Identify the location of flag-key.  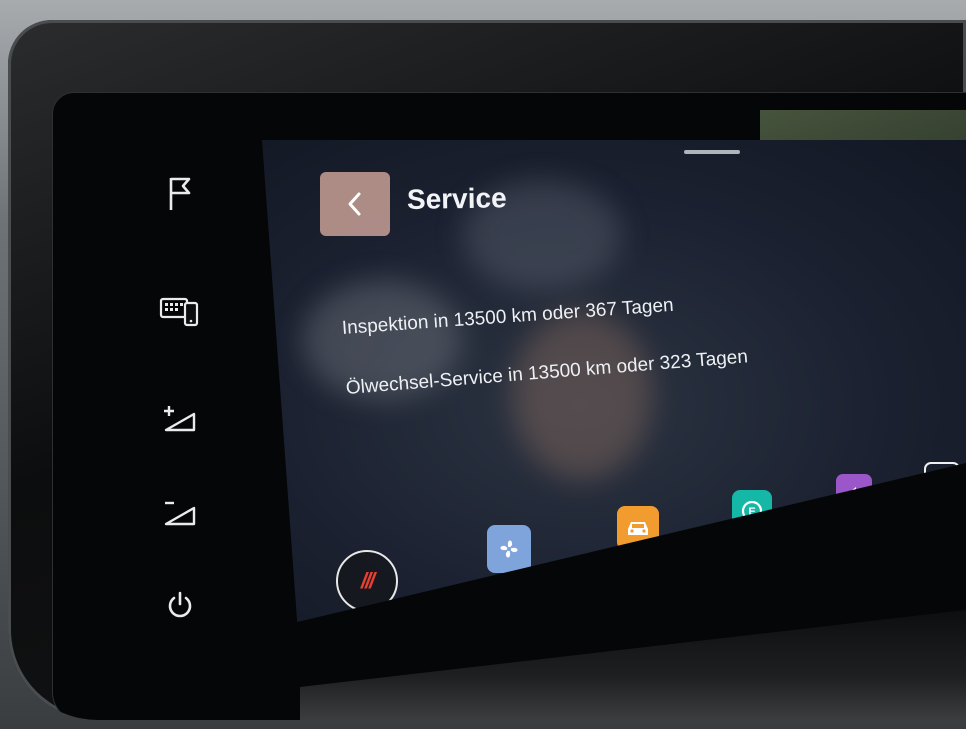
(180, 193).